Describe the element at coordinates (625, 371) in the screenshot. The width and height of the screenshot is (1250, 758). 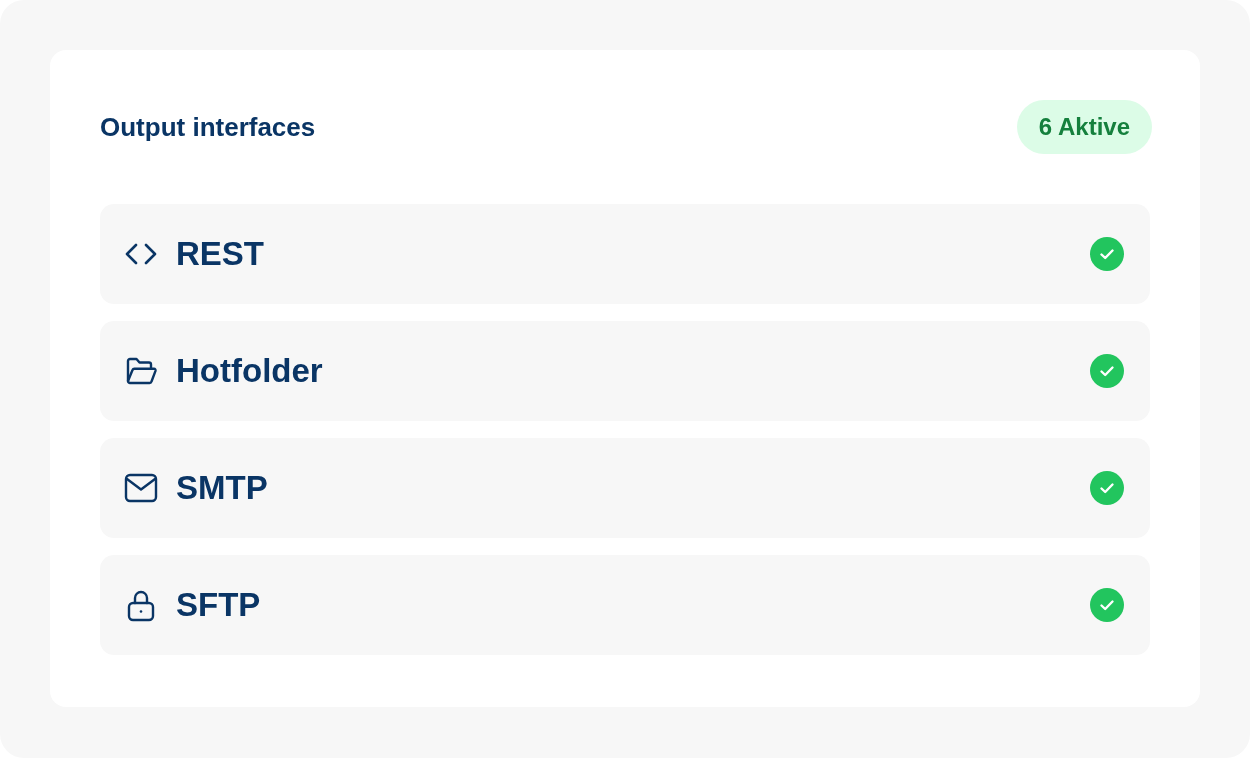
I see `interface-row: Hotfolder` at that location.